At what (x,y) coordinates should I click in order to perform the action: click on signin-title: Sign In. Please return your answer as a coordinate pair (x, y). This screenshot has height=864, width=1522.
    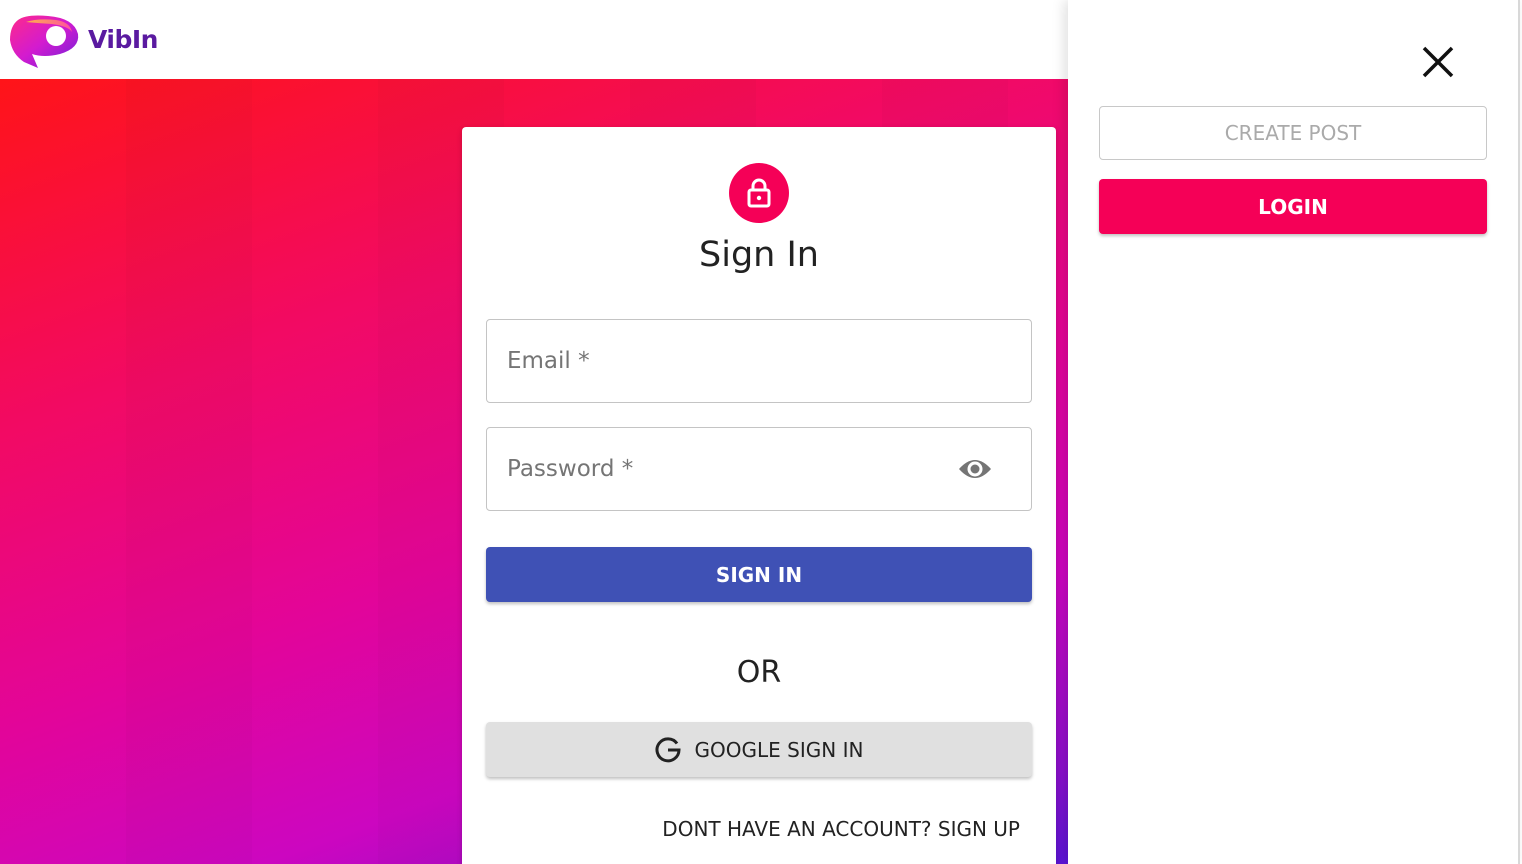
    Looking at the image, I should click on (759, 255).